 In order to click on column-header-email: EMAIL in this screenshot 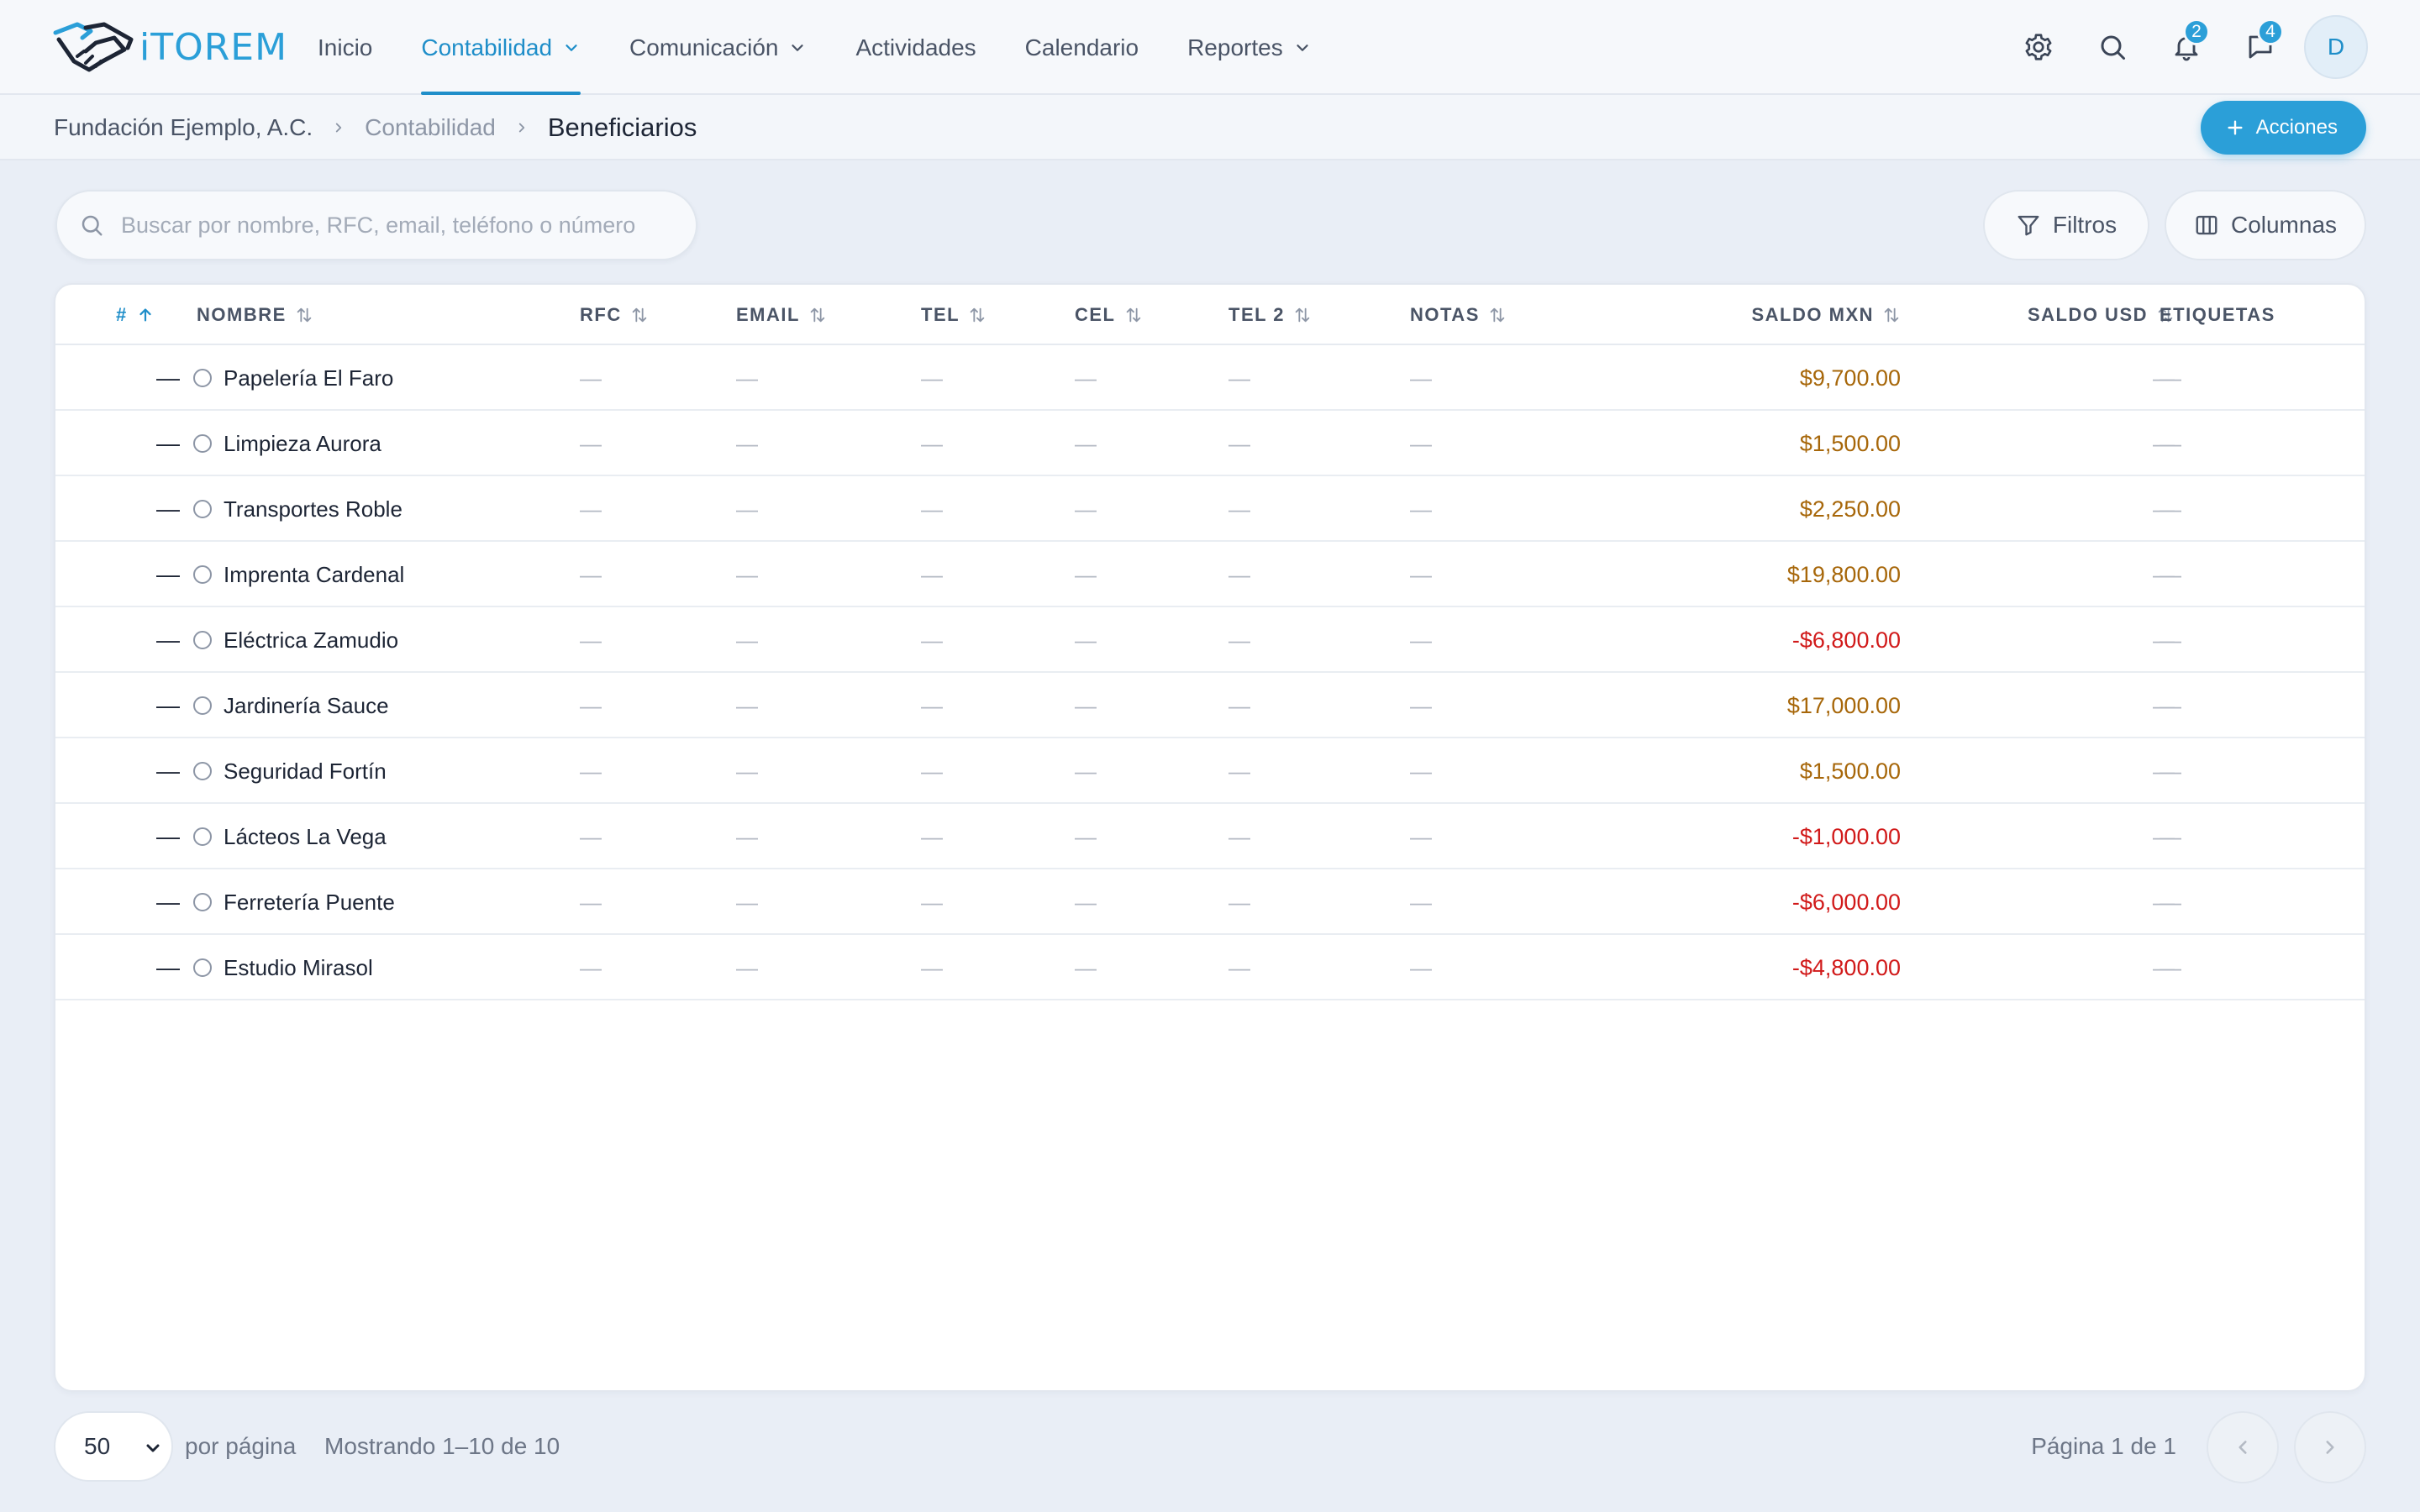, I will do `click(781, 315)`.